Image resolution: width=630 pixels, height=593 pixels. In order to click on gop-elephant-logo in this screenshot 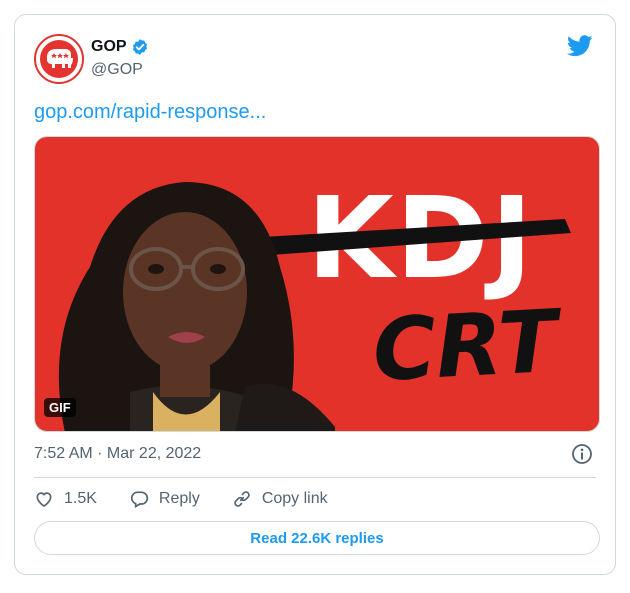, I will do `click(59, 59)`.